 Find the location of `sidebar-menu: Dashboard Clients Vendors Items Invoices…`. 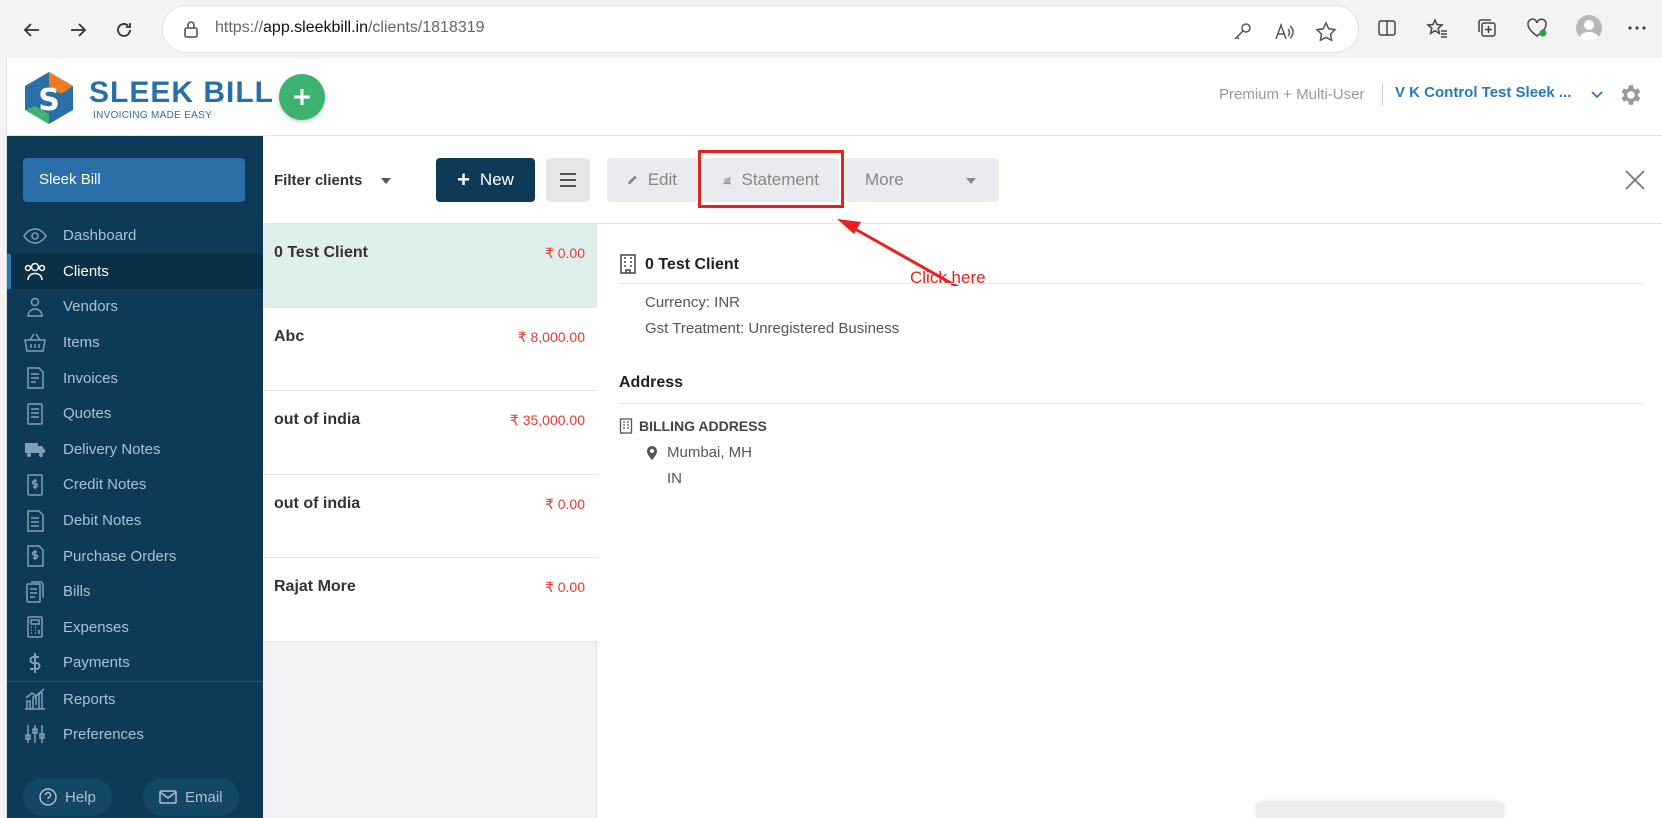

sidebar-menu: Dashboard Clients Vendors Items Invoices… is located at coordinates (135, 485).